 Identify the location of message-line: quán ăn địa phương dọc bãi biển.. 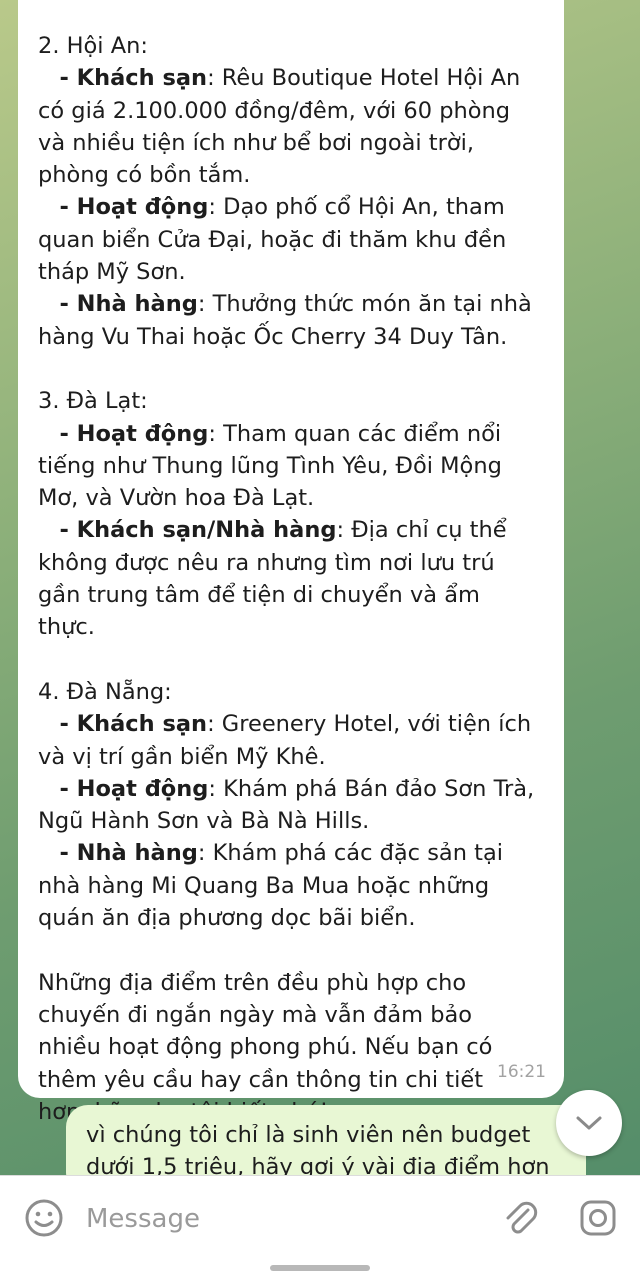
(291, 918).